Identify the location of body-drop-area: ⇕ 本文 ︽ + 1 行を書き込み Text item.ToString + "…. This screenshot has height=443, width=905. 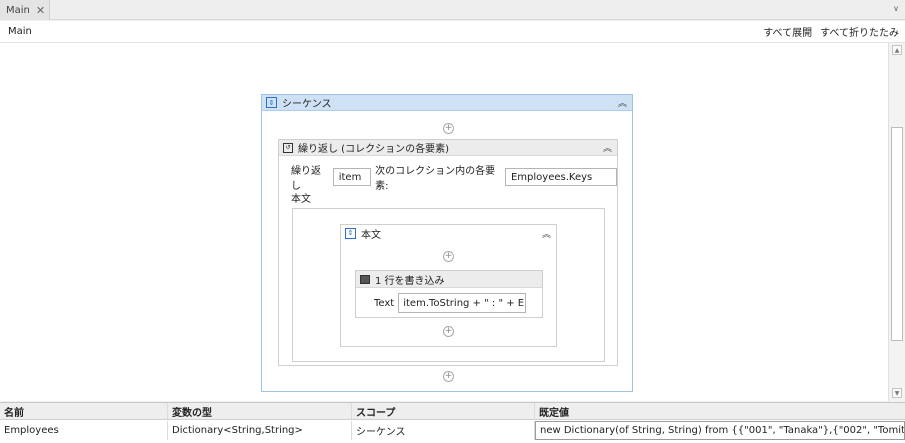
(448, 285).